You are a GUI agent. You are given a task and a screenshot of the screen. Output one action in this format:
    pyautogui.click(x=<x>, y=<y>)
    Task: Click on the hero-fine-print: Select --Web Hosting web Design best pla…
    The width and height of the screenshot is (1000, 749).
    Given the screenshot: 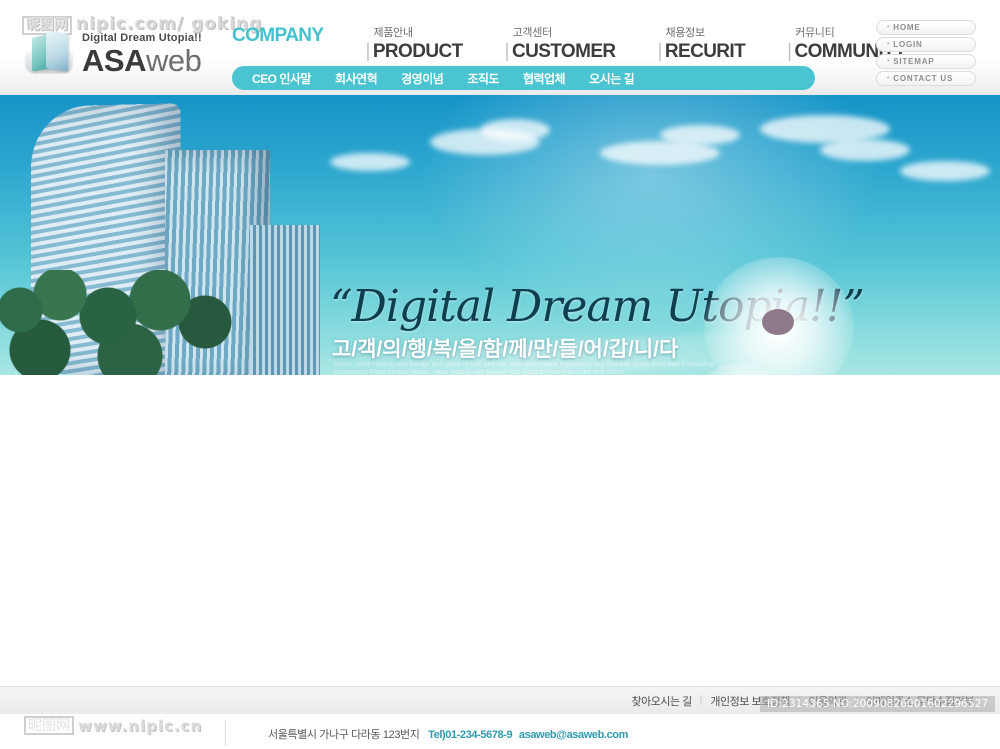 What is the action you would take?
    pyautogui.click(x=524, y=368)
    